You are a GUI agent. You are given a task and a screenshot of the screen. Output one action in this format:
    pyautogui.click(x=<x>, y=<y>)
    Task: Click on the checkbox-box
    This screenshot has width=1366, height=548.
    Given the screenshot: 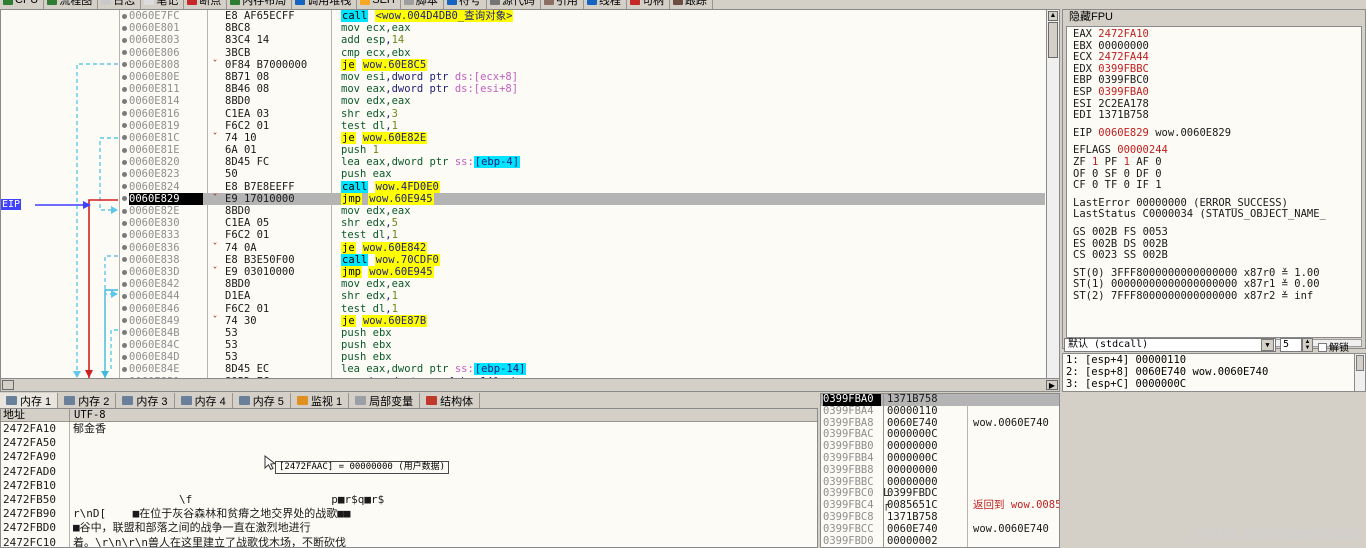 What is the action you would take?
    pyautogui.click(x=1322, y=347)
    